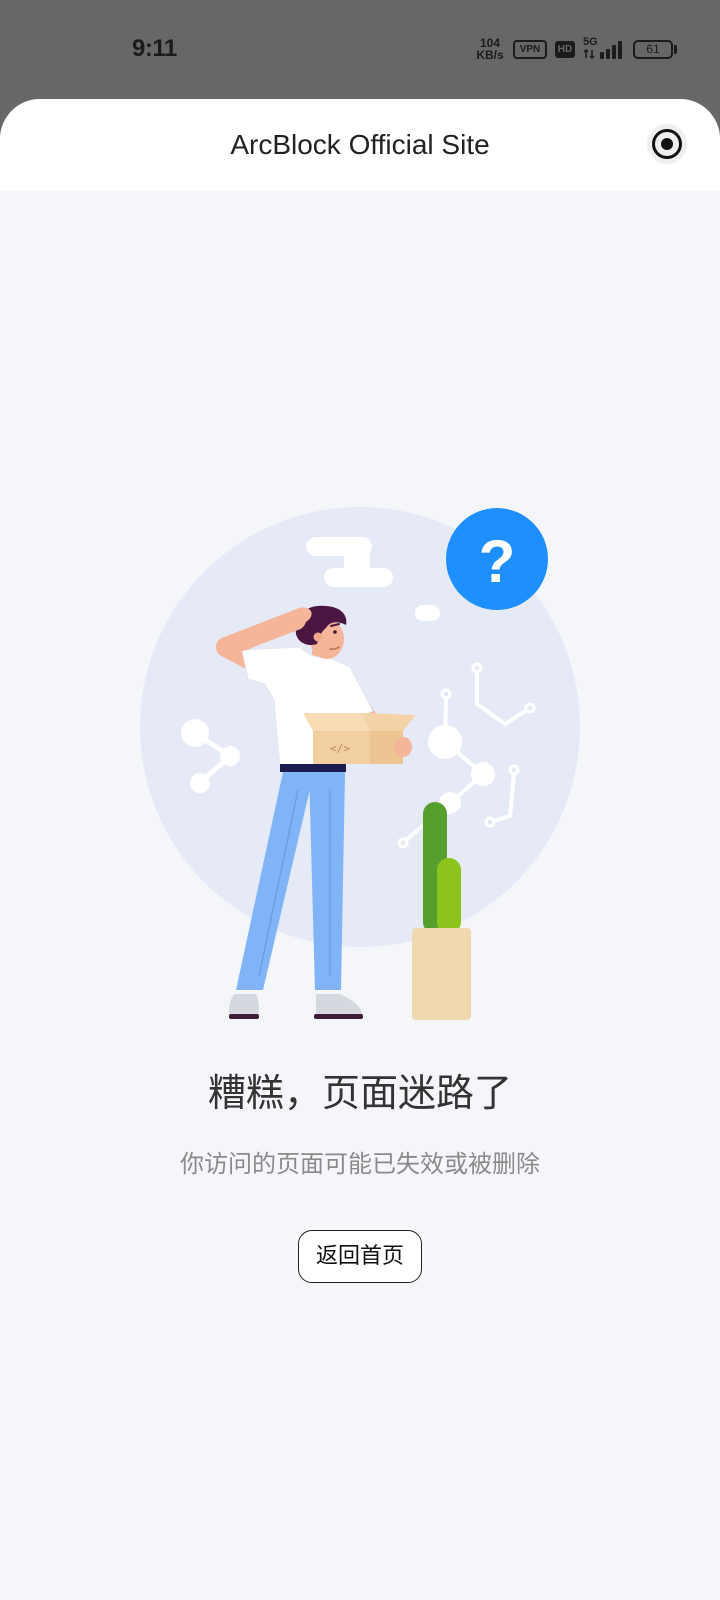  Describe the element at coordinates (327, 881) in the screenshot. I see `right-leg` at that location.